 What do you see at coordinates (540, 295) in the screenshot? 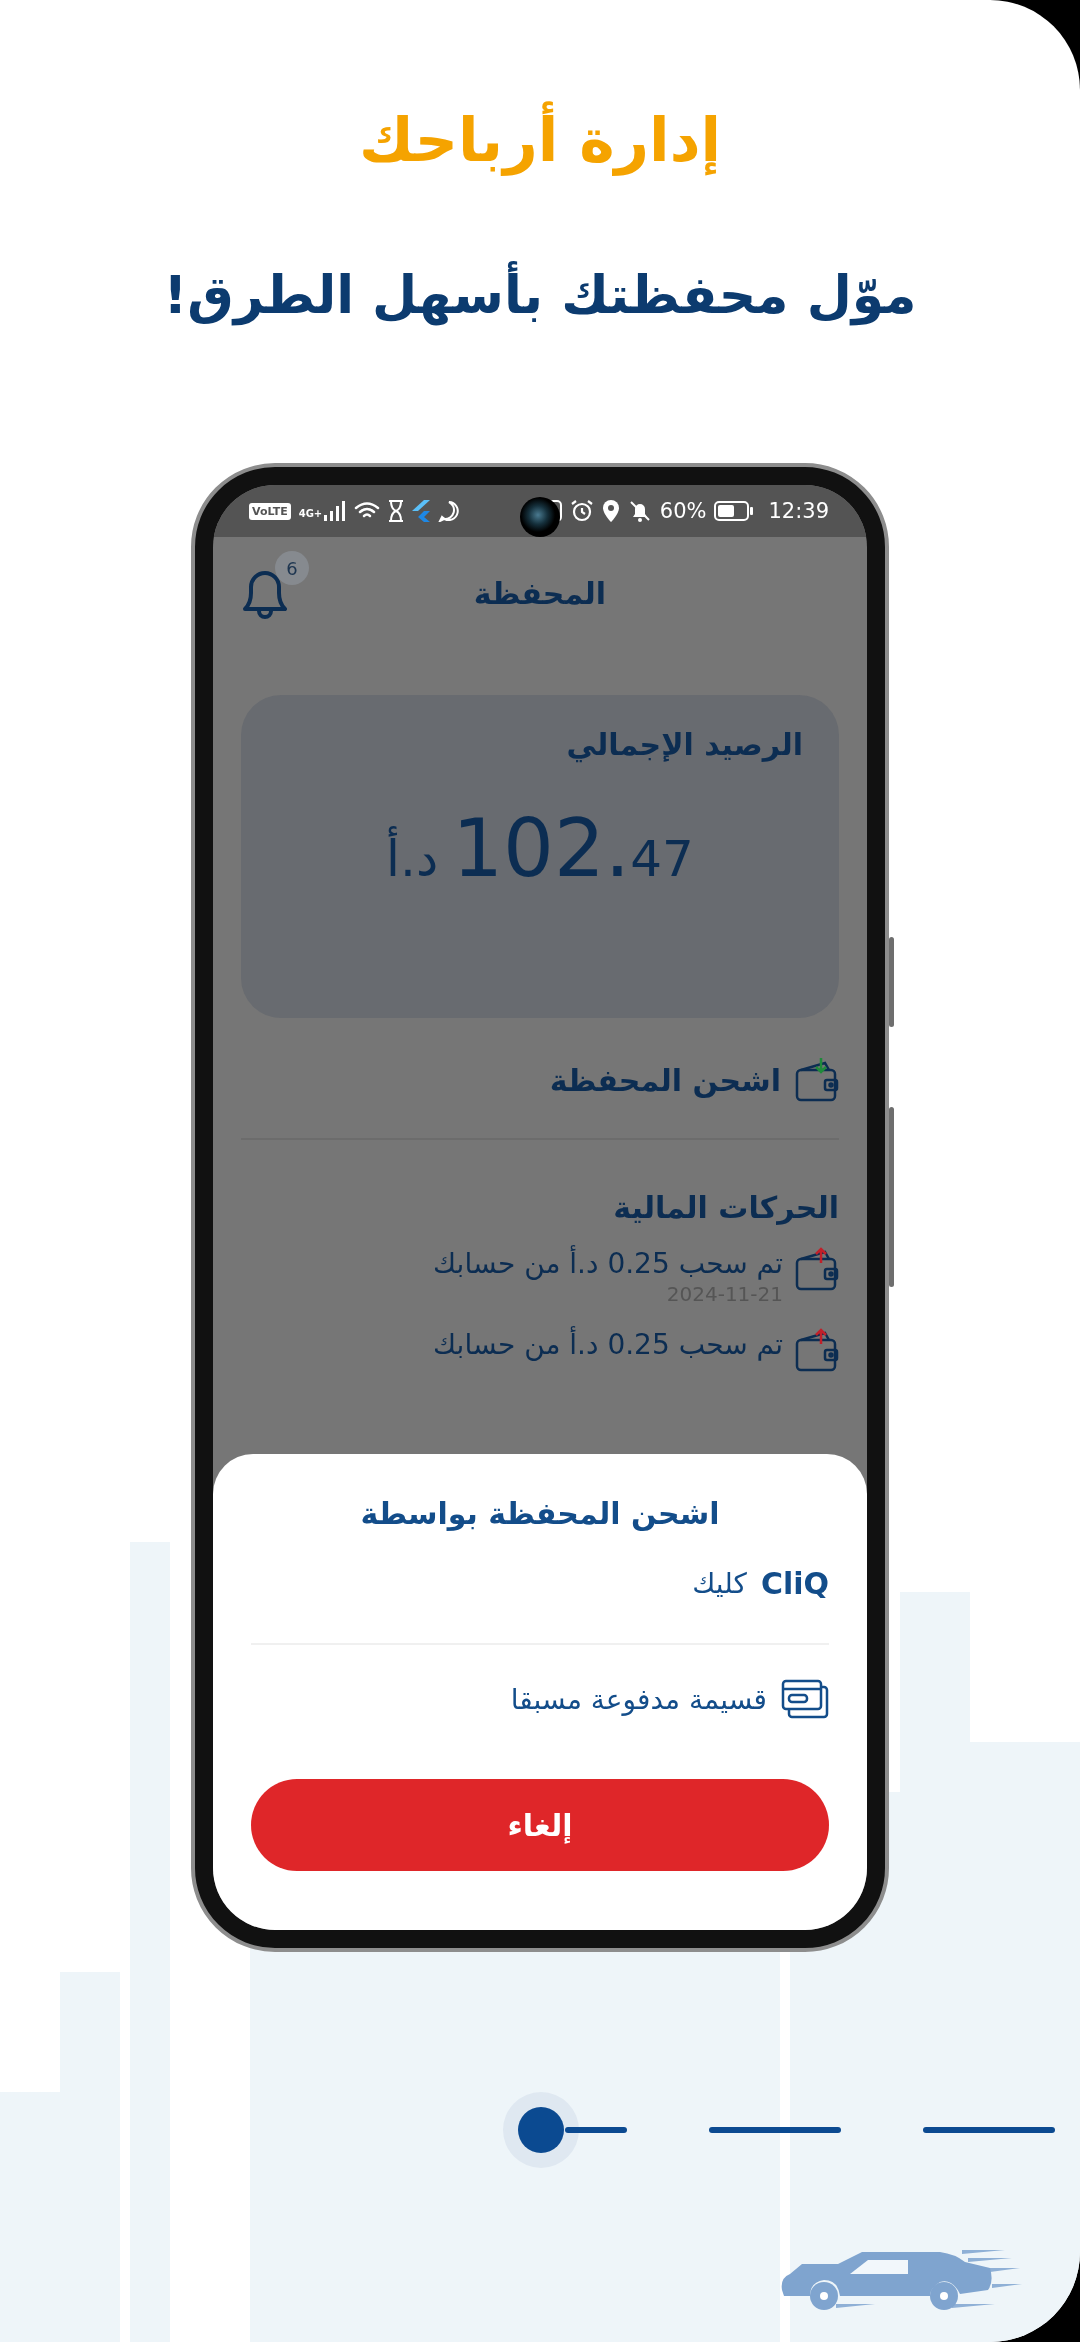
I see `subheadline: موّل محفظتك بأسهل الطرق!` at bounding box center [540, 295].